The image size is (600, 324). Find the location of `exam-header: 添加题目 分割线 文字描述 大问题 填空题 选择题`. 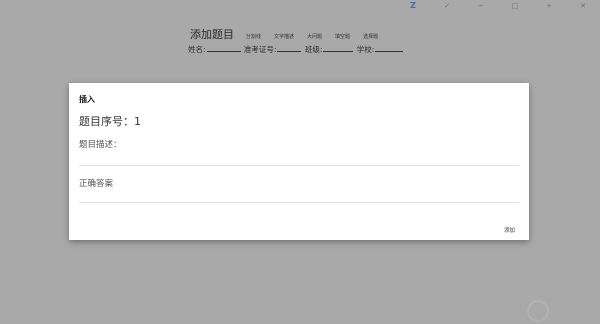

exam-header: 添加题目 分割线 文字描述 大问题 填空题 选择题 is located at coordinates (290, 34).